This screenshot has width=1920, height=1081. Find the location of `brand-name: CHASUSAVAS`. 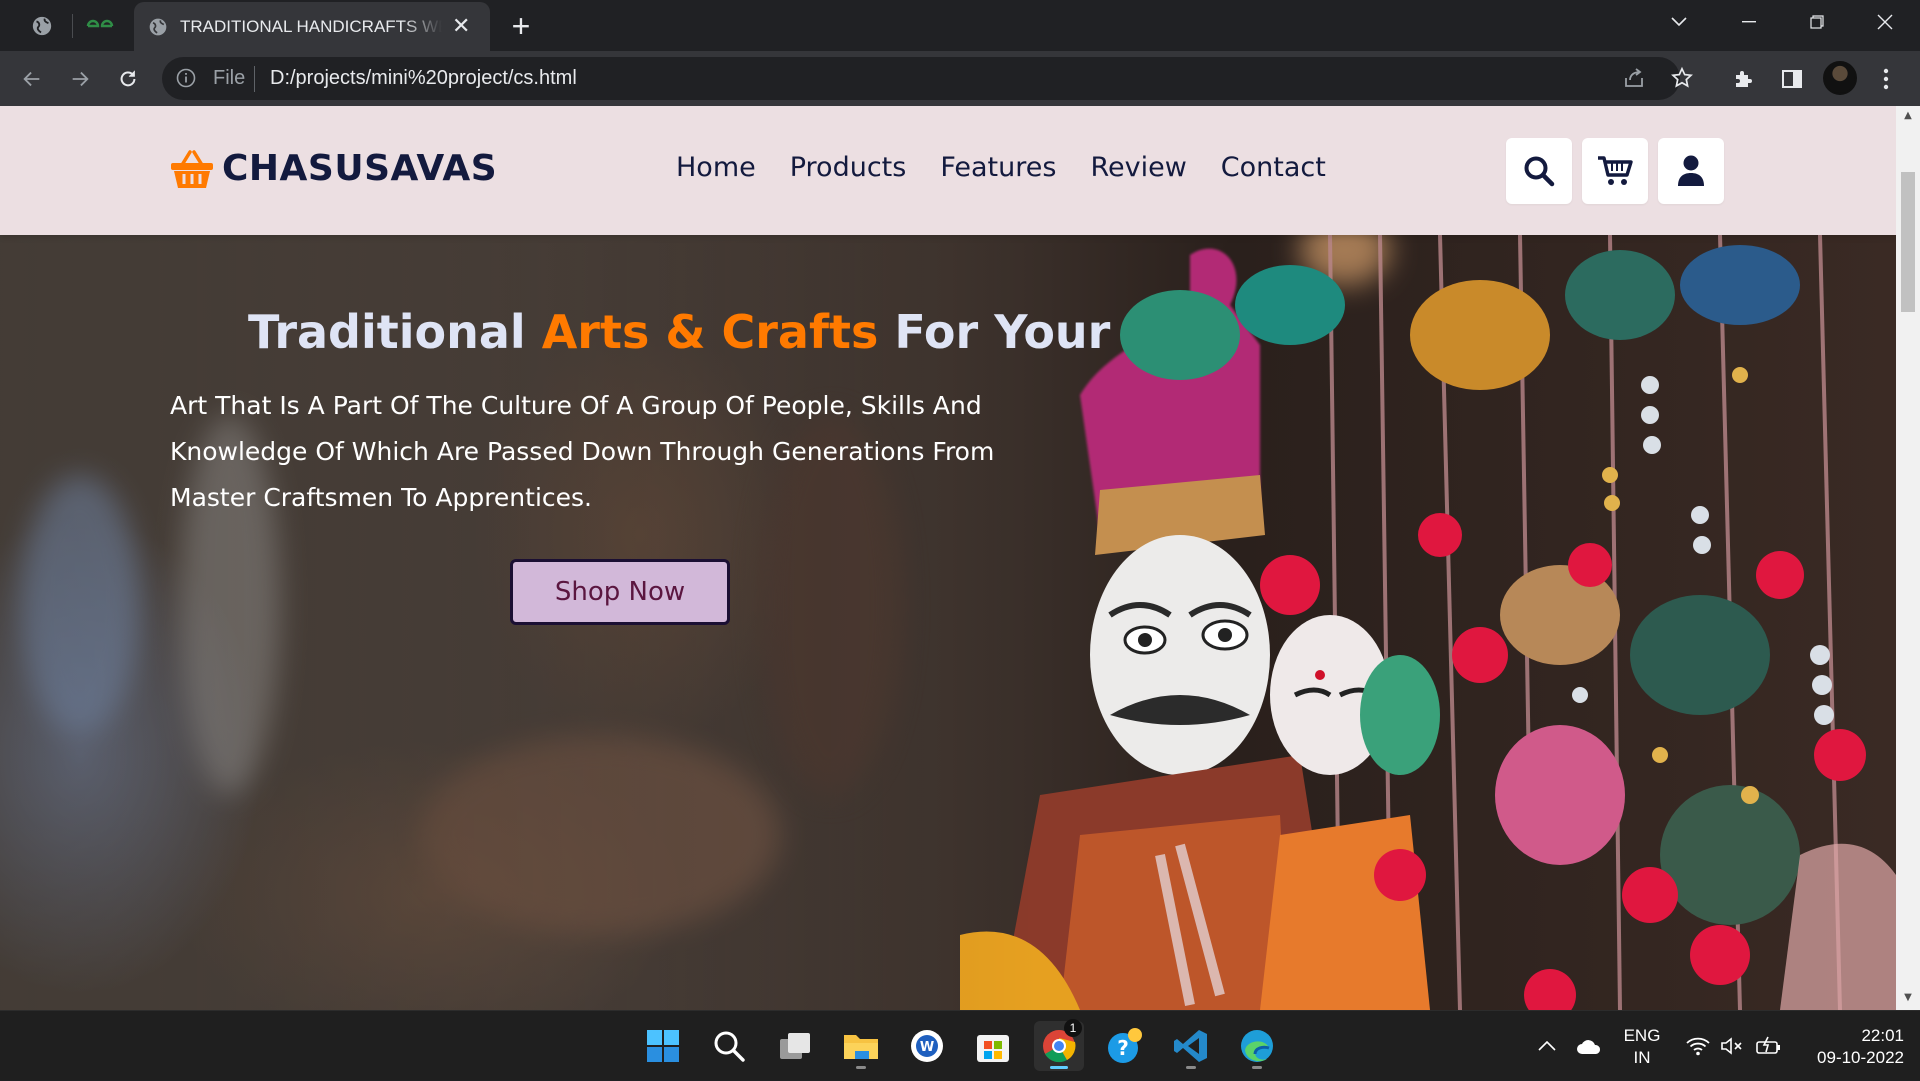

brand-name: CHASUSAVAS is located at coordinates (360, 168).